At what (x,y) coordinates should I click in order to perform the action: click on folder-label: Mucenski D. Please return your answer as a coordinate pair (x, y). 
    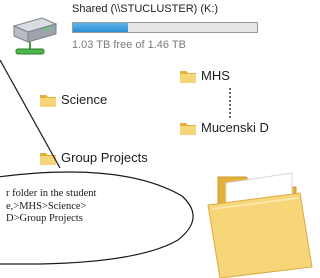
    Looking at the image, I should click on (235, 127).